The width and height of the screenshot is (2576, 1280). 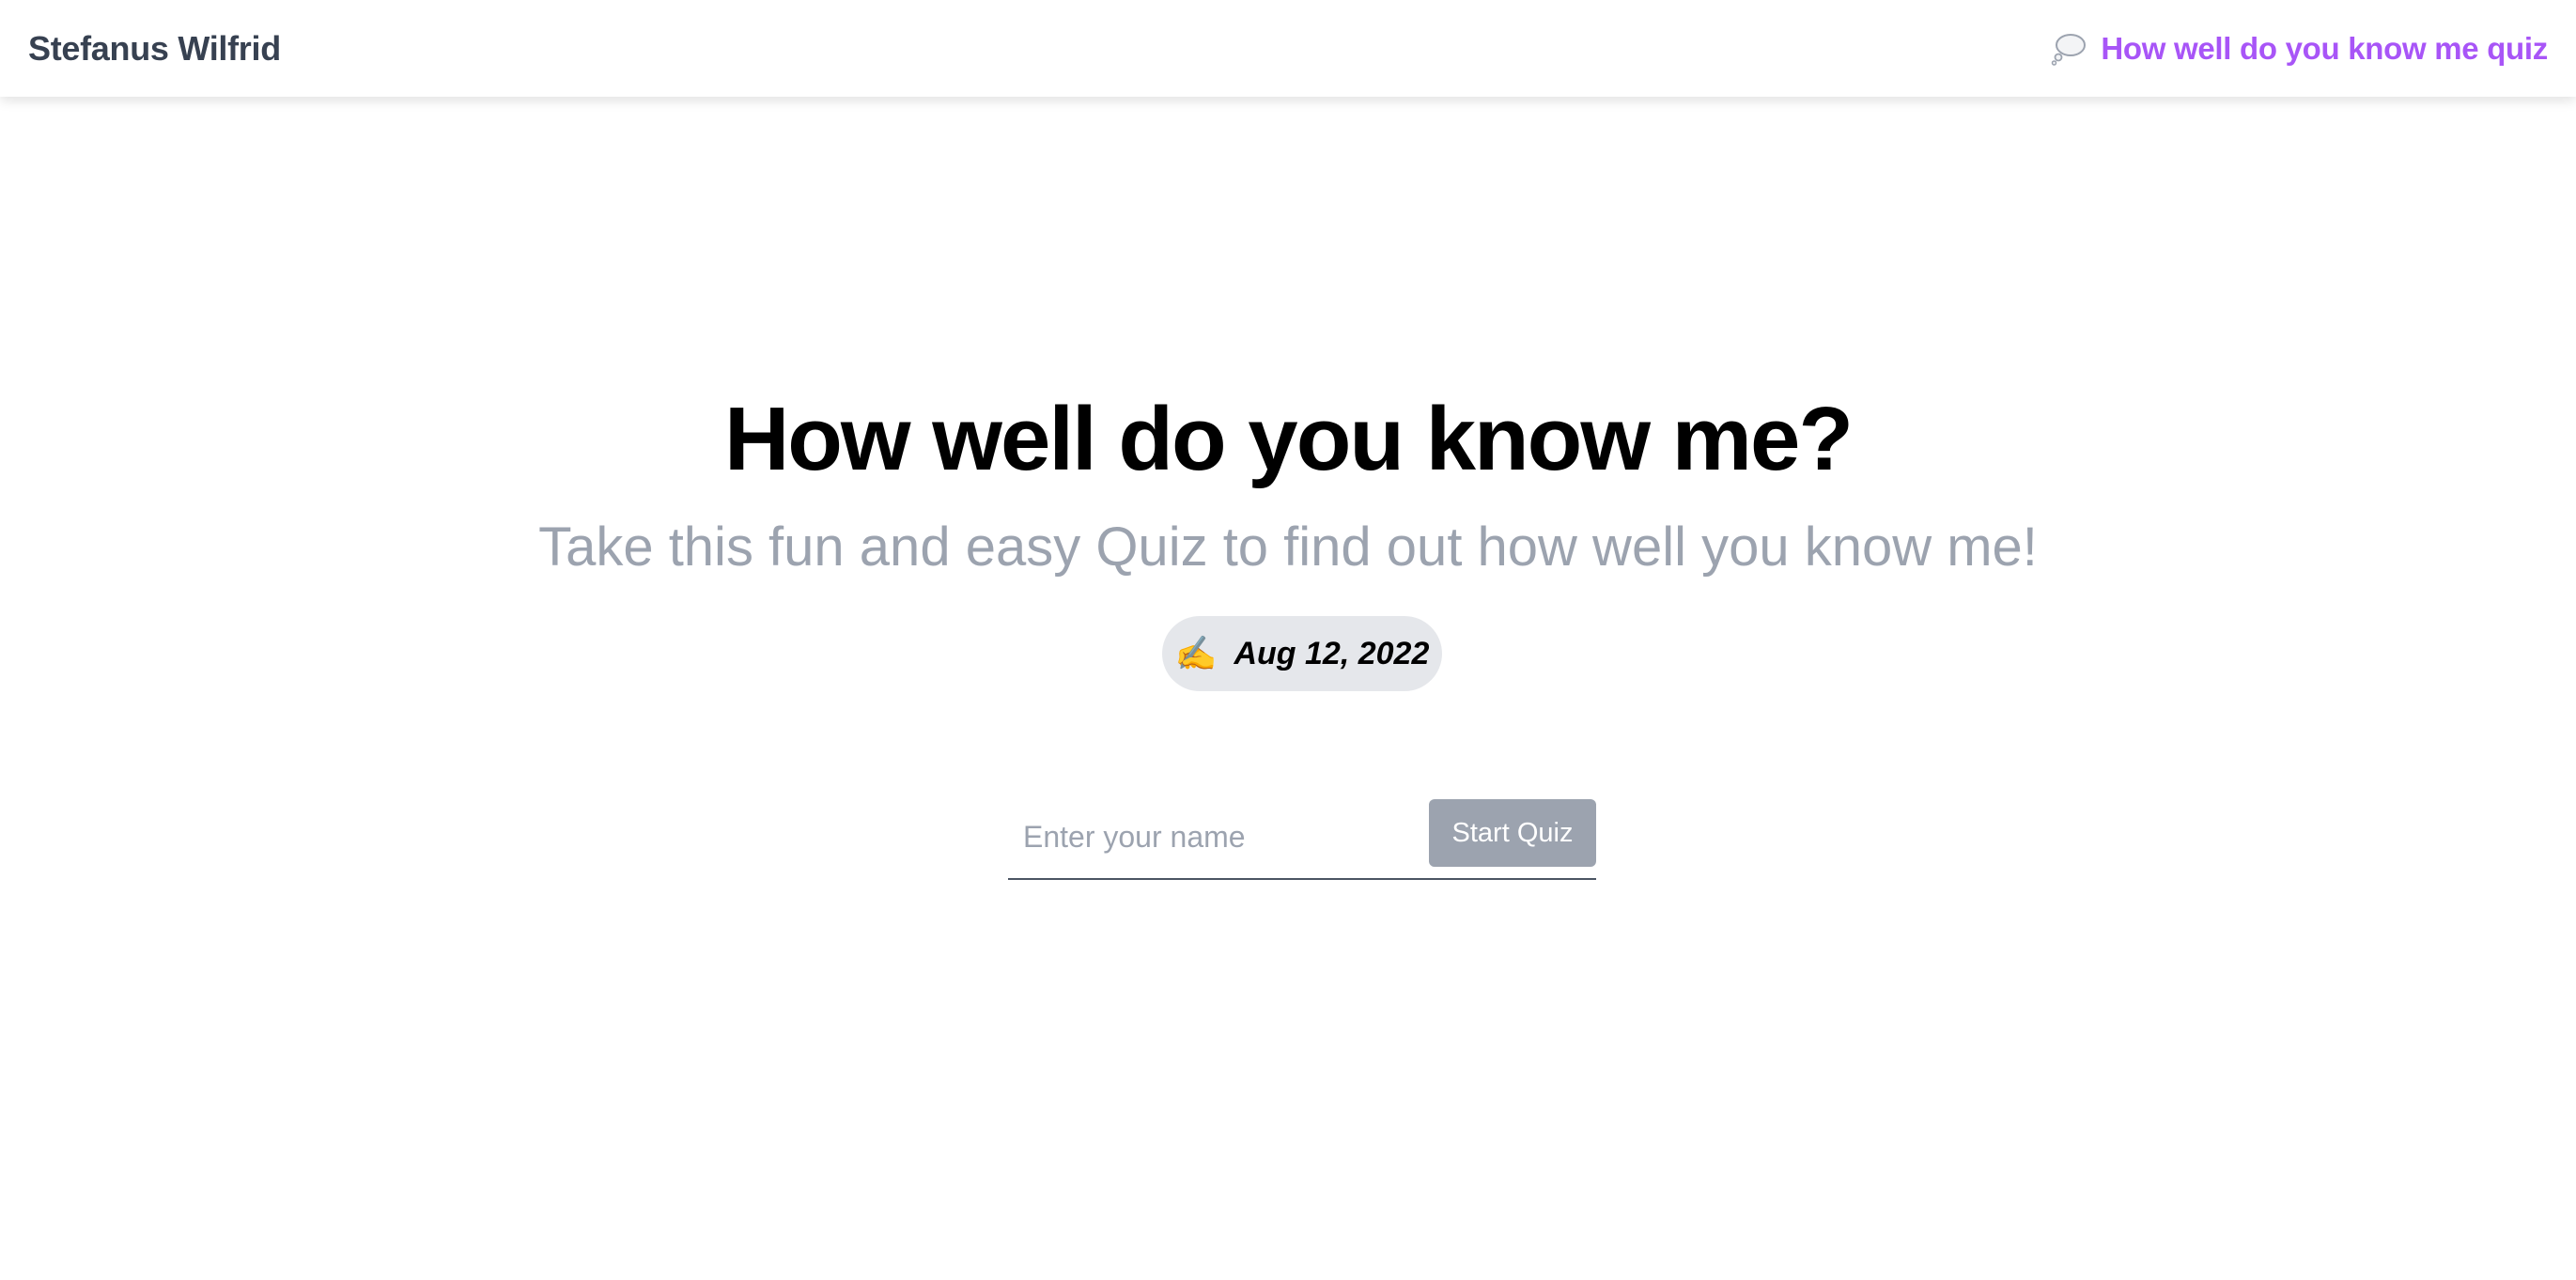 I want to click on page-title: How well do you know me?, so click(x=1288, y=439).